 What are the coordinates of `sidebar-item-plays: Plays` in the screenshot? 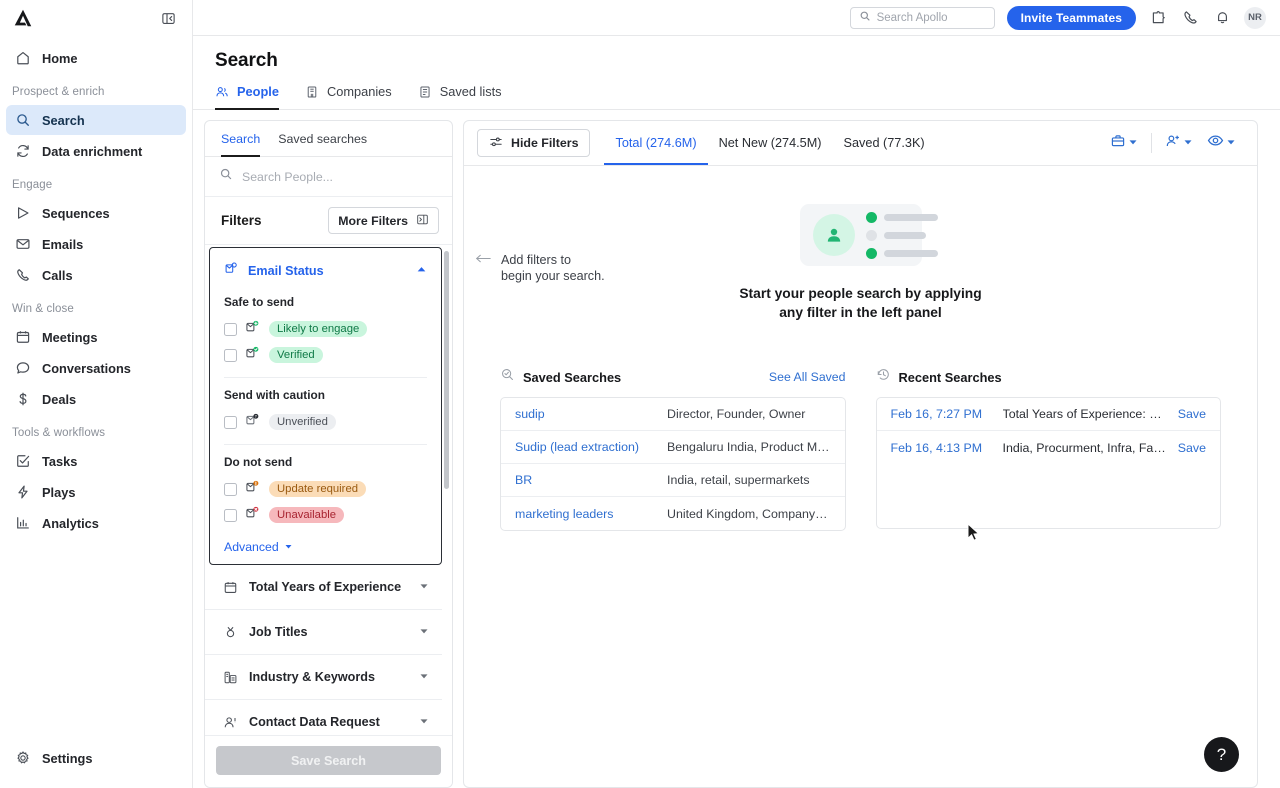 It's located at (96, 492).